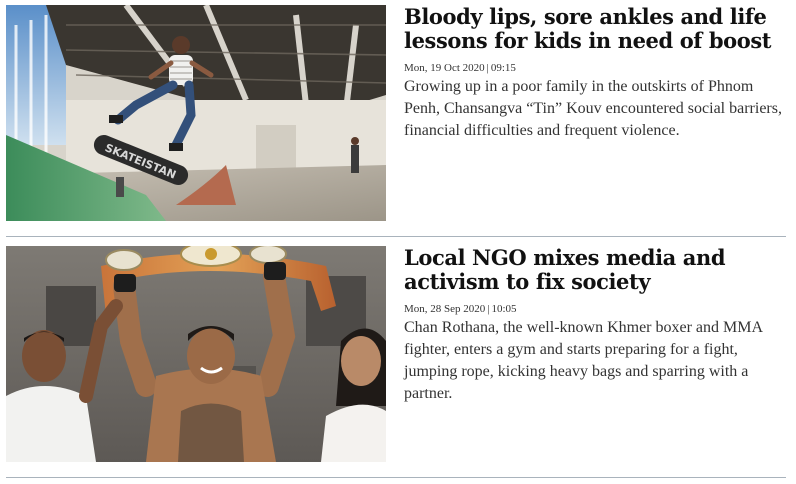  What do you see at coordinates (444, 68) in the screenshot?
I see `article-date: Mon, 19 Oct 2020` at bounding box center [444, 68].